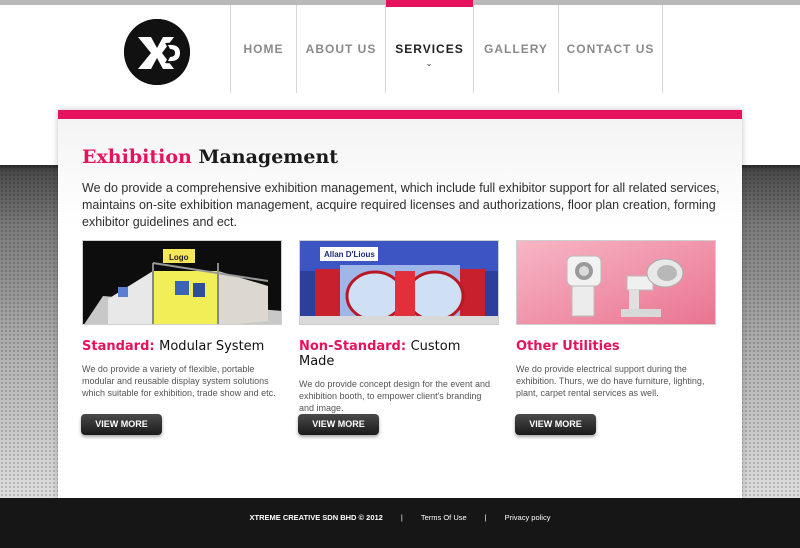  I want to click on nav-services: SERVICES ⌄, so click(429, 46).